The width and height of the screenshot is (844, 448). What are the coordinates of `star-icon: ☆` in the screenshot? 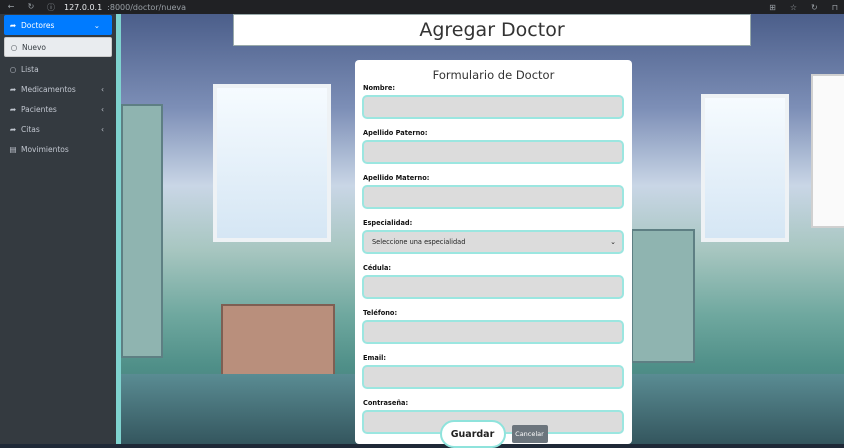 It's located at (793, 7).